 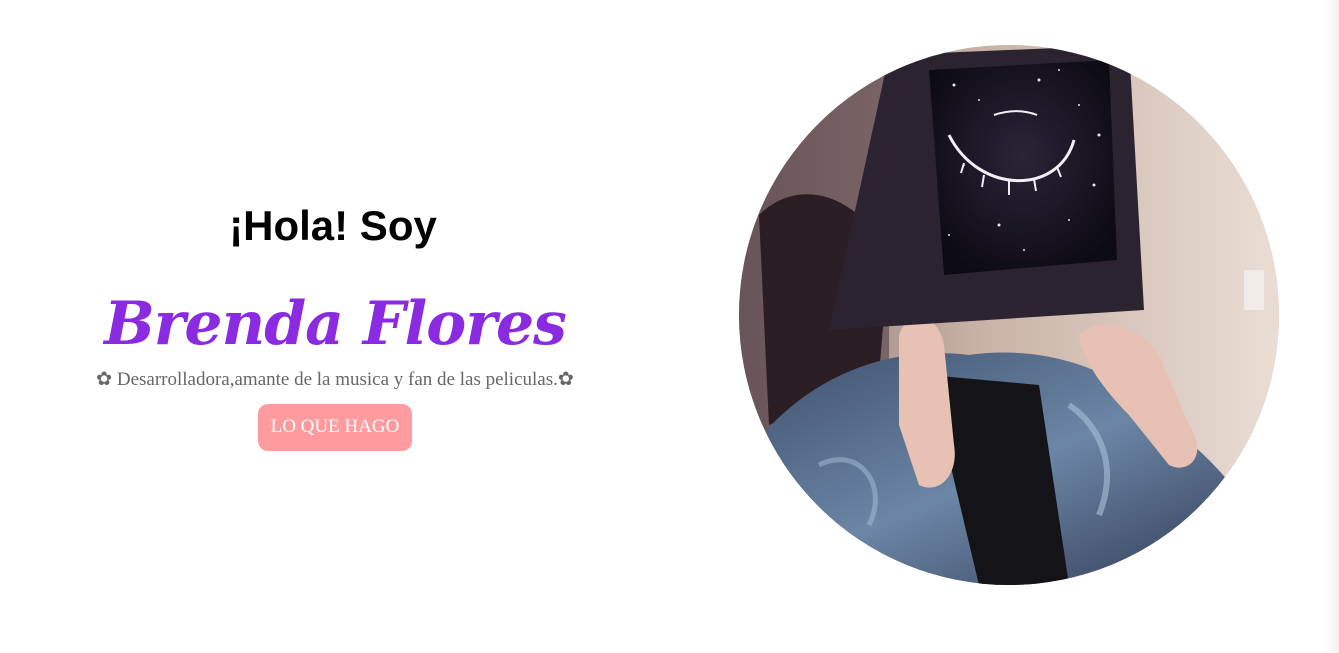 What do you see at coordinates (333, 225) in the screenshot?
I see `greeting-heading: ¡Hola! Soy` at bounding box center [333, 225].